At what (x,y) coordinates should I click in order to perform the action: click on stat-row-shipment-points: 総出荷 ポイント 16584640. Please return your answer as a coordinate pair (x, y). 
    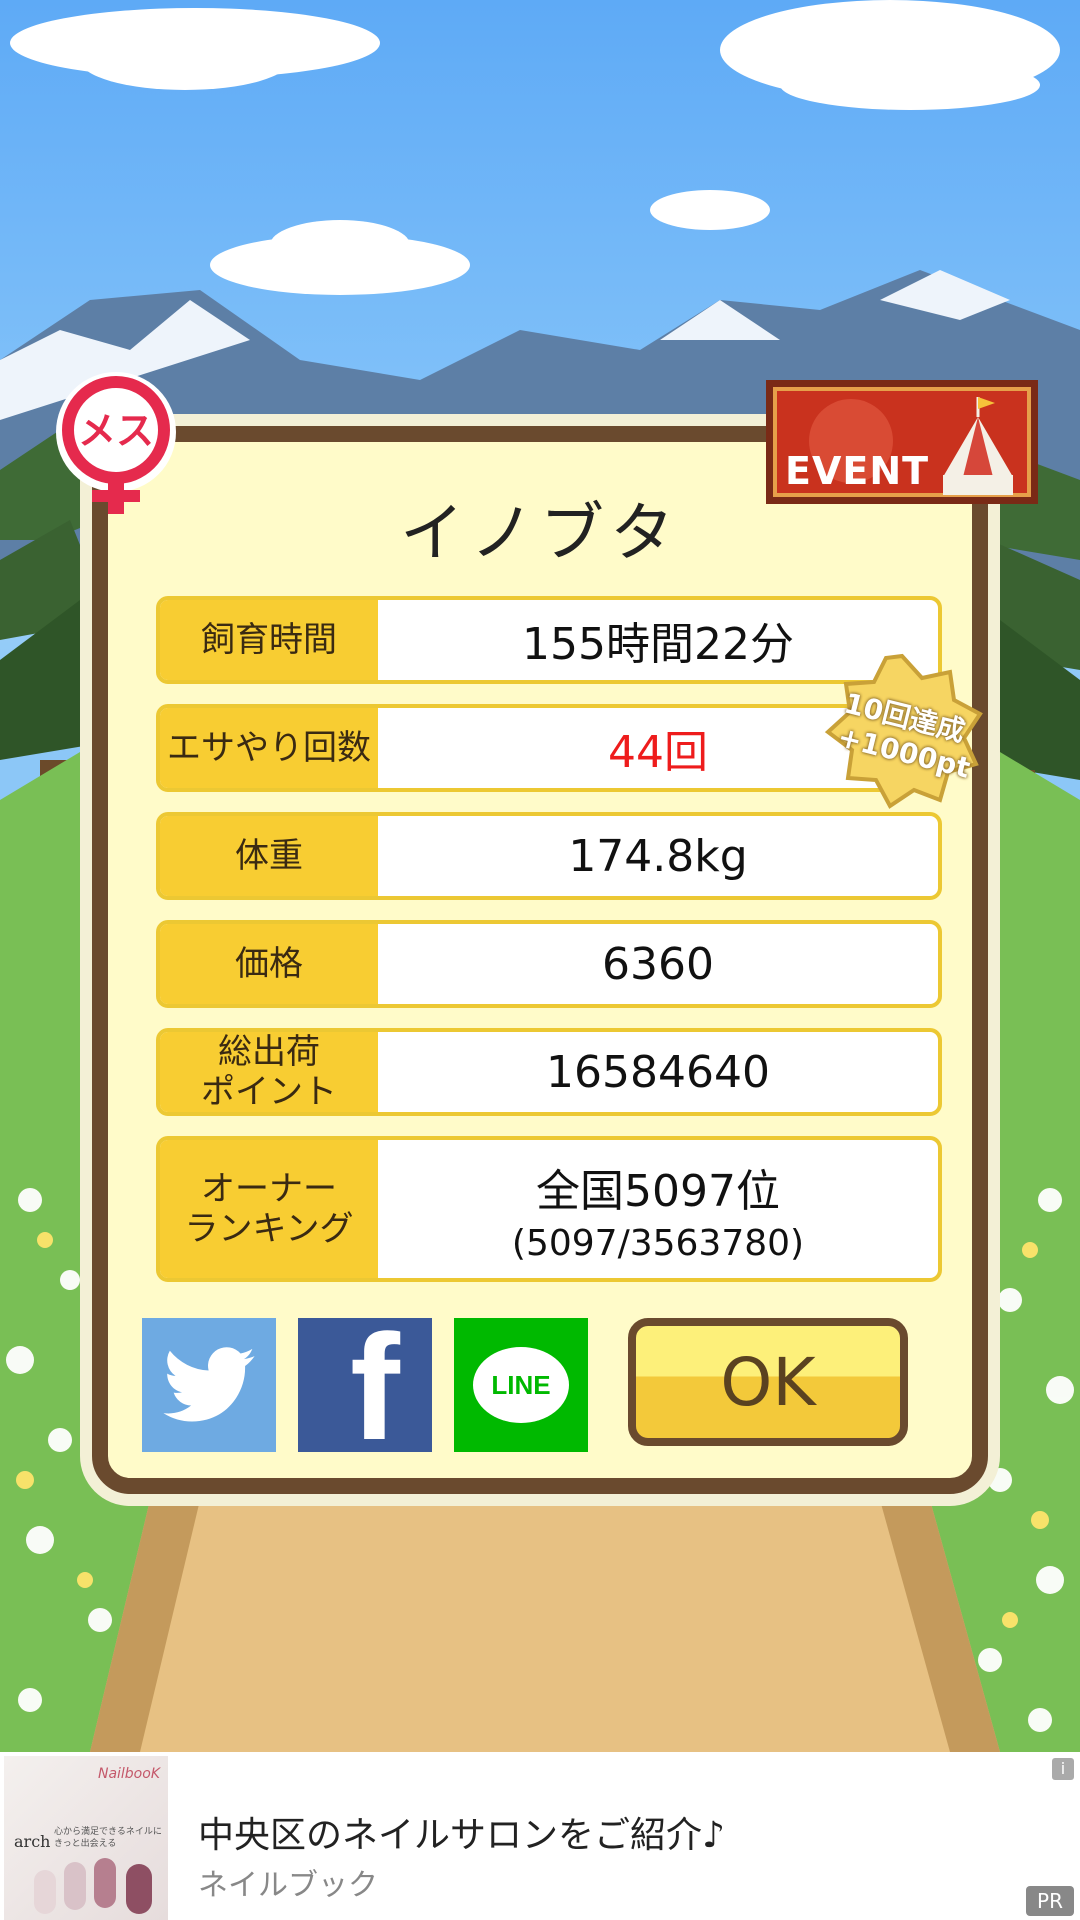
    Looking at the image, I should click on (549, 1072).